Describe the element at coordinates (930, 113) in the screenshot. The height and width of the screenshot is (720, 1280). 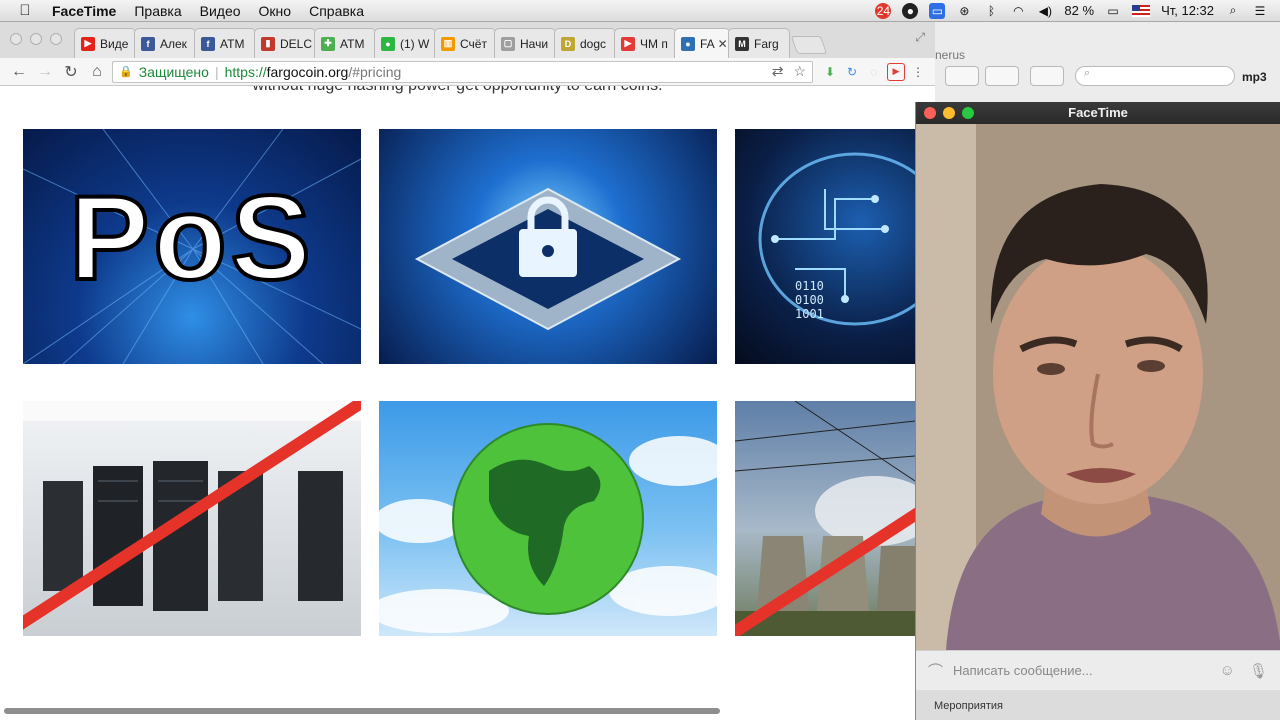
I see `facetime-close-button` at that location.